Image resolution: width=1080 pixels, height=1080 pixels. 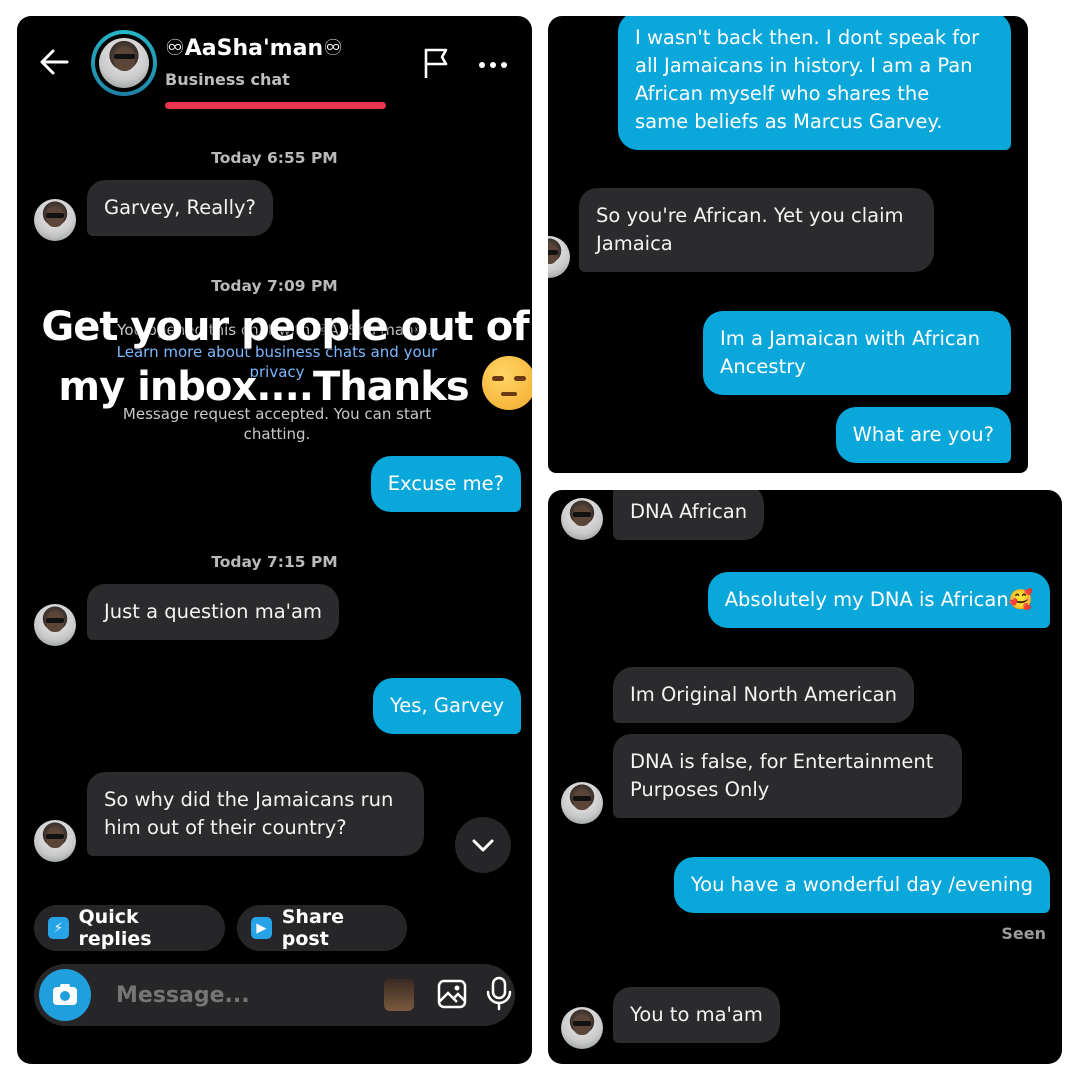 I want to click on unamused-face-icon, so click(x=506, y=383).